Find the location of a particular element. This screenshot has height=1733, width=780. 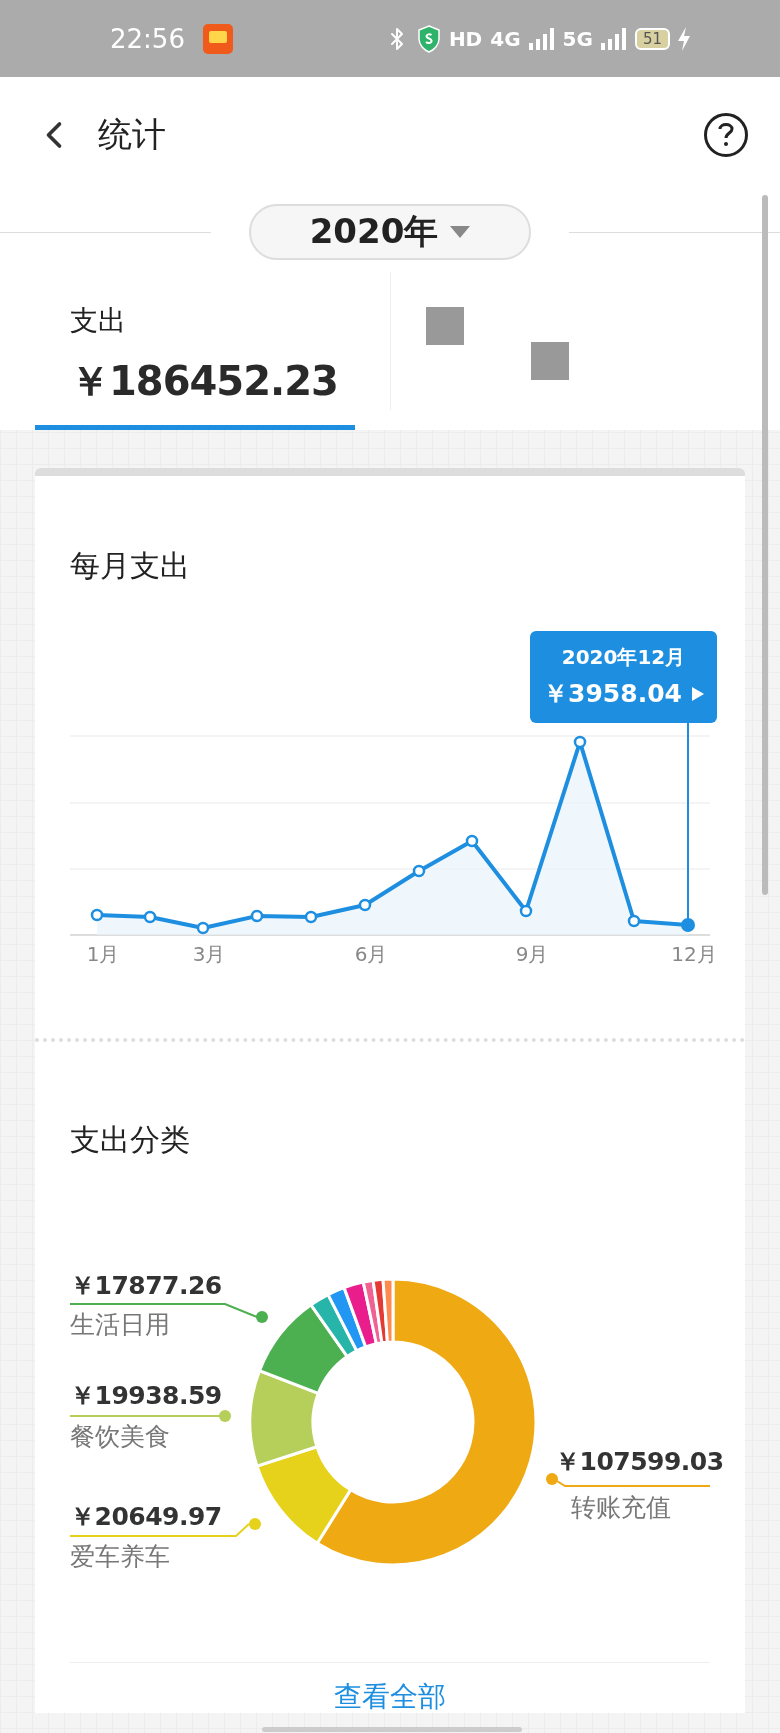

question-mark-icon is located at coordinates (726, 134).